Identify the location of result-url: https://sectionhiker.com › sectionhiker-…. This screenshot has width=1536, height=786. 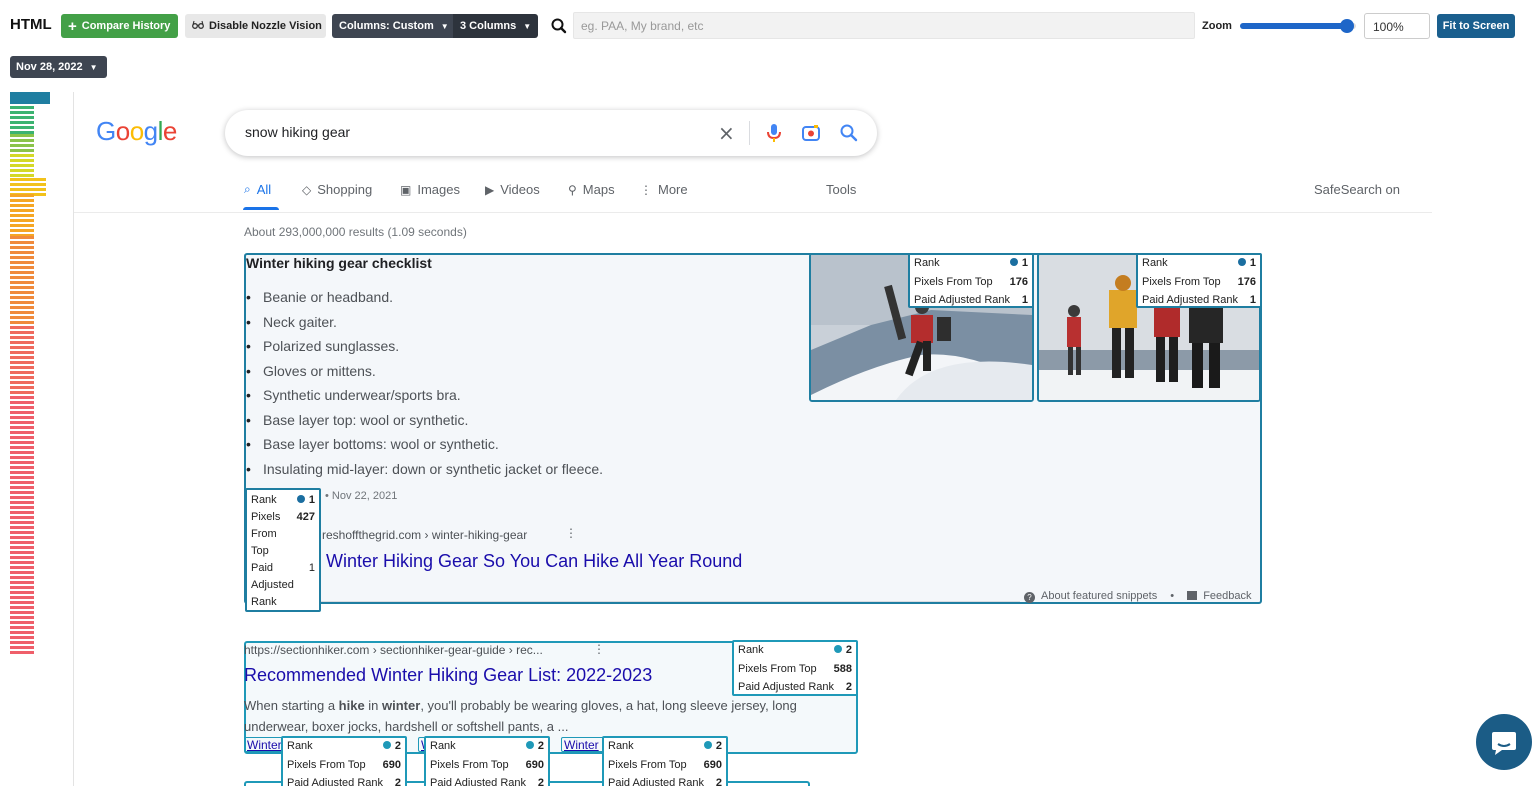
(393, 650).